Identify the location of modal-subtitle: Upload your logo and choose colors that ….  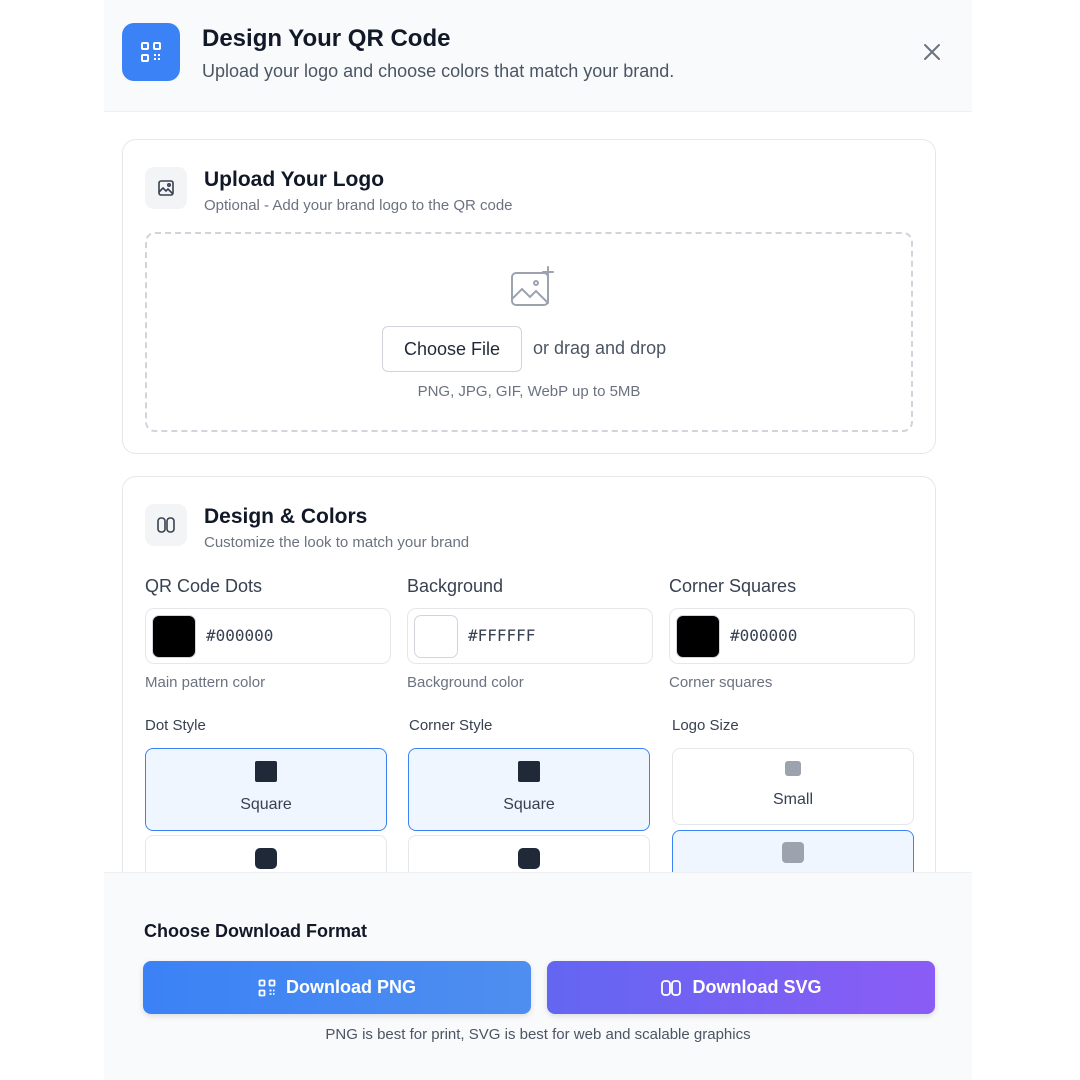
(438, 71).